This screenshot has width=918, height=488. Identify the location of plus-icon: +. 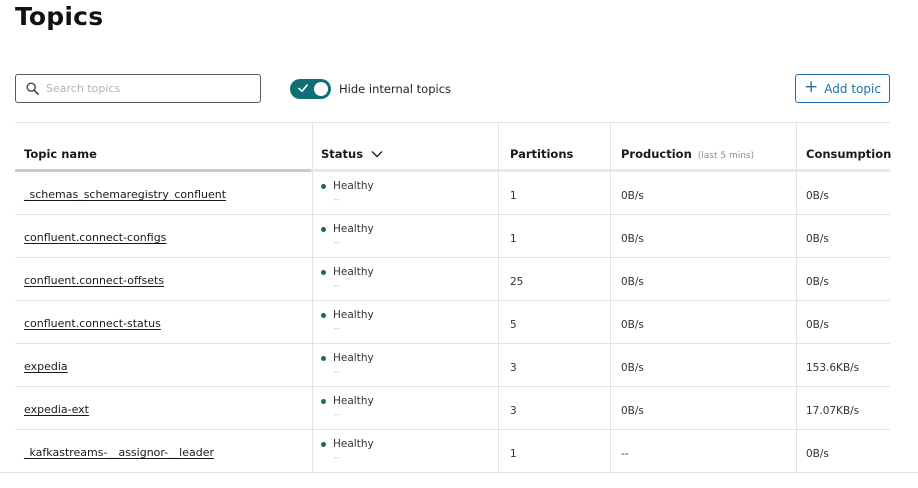
(811, 87).